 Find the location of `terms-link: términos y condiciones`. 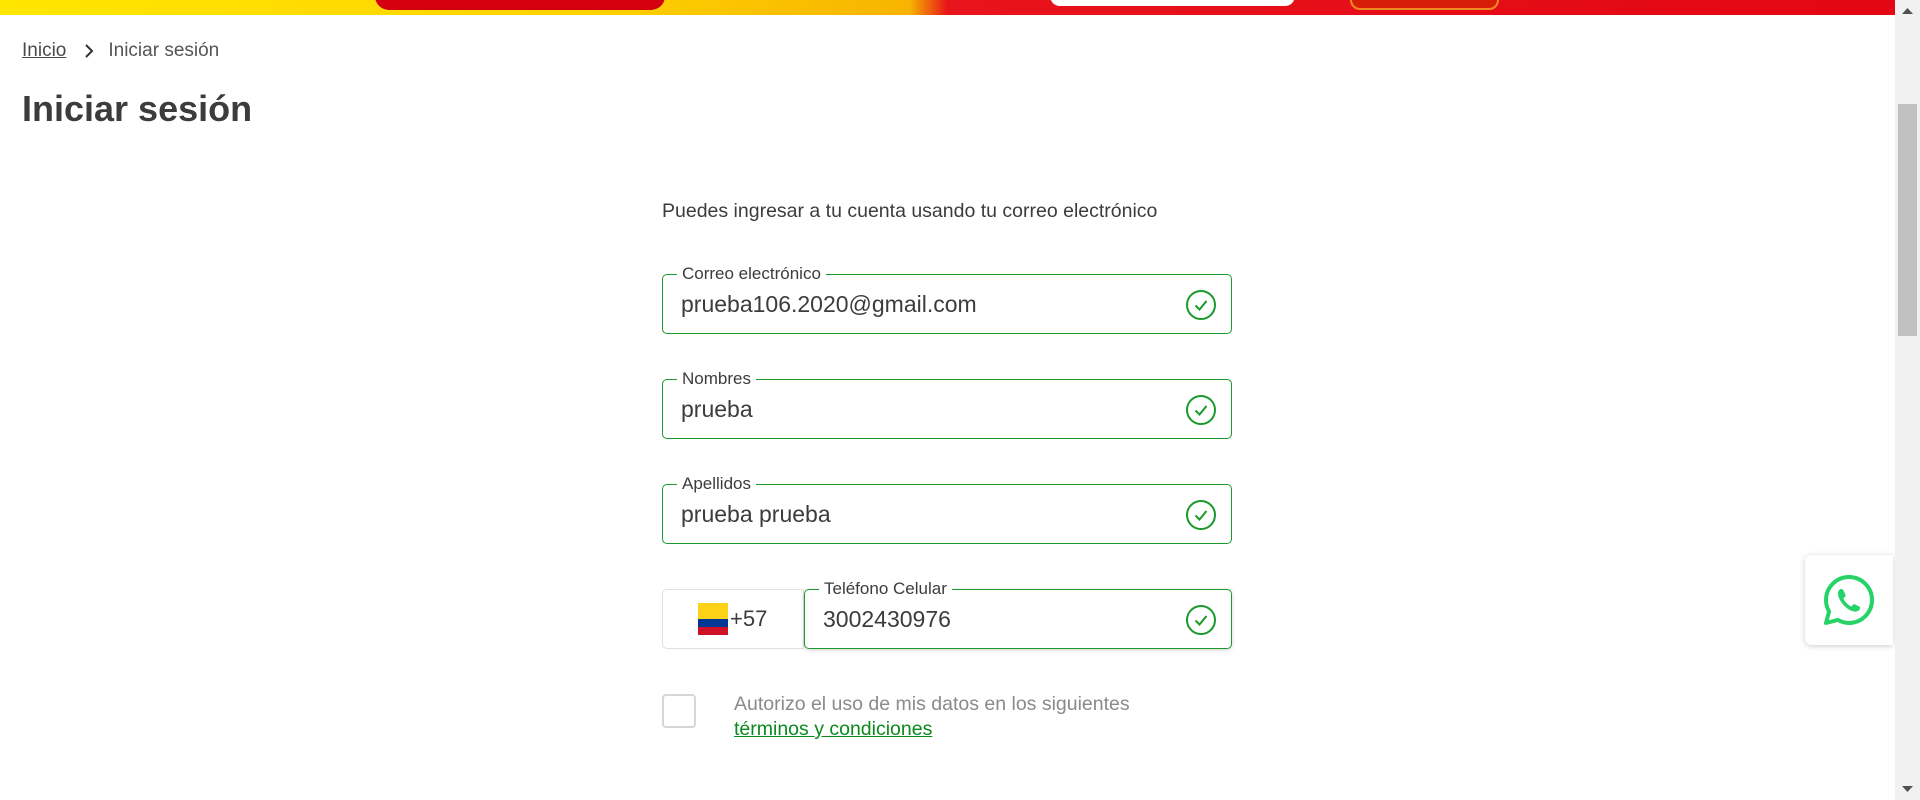

terms-link: términos y condiciones is located at coordinates (833, 729).